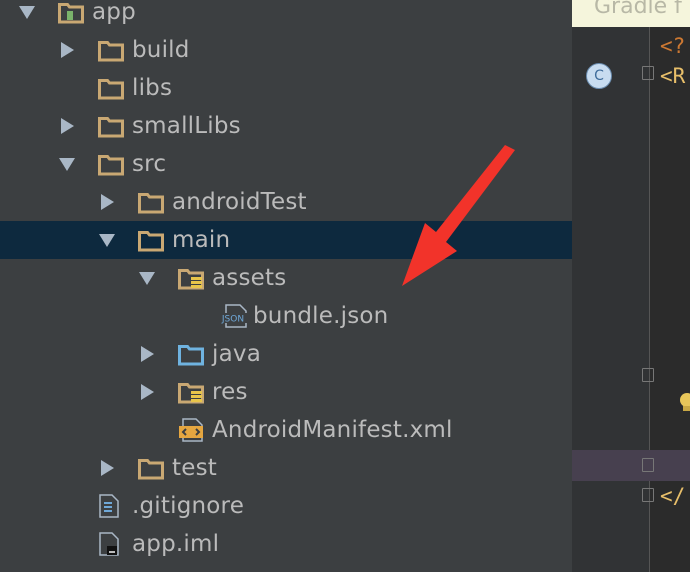  I want to click on tree-item-main: main, so click(286, 240).